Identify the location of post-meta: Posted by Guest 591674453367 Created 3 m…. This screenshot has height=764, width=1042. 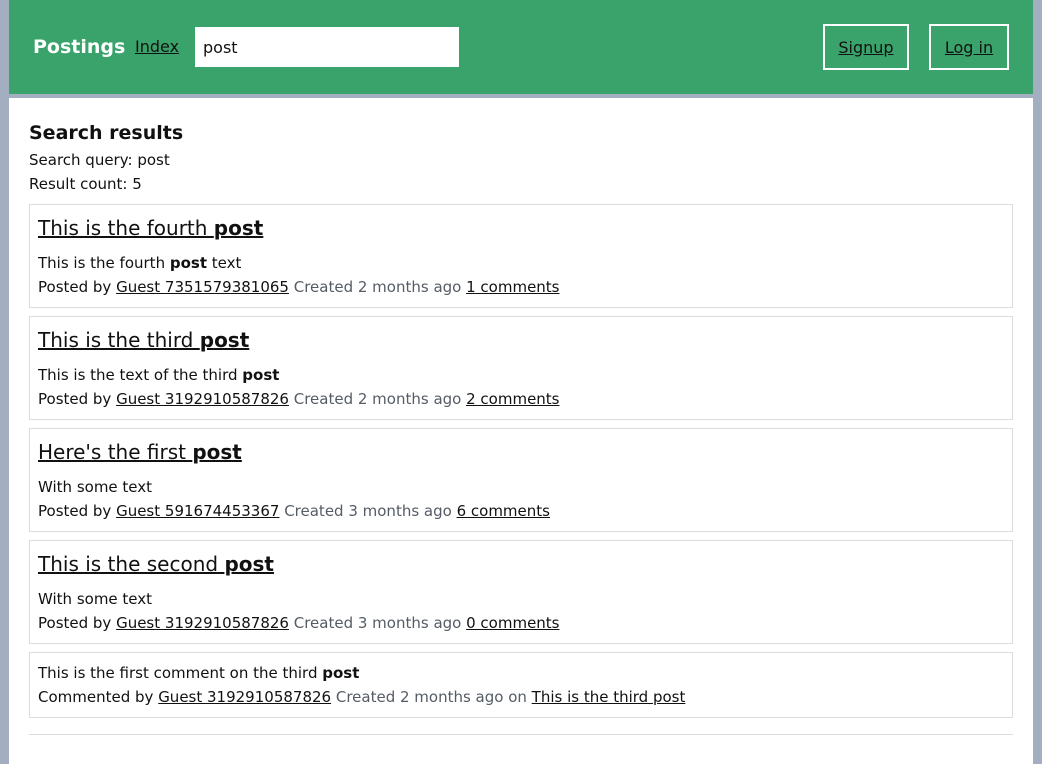
(294, 511).